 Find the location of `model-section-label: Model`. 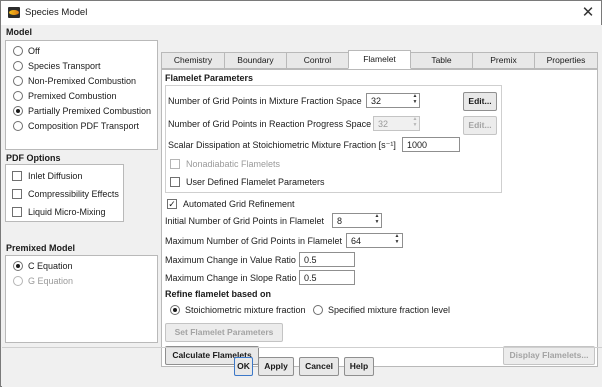

model-section-label: Model is located at coordinates (19, 32).